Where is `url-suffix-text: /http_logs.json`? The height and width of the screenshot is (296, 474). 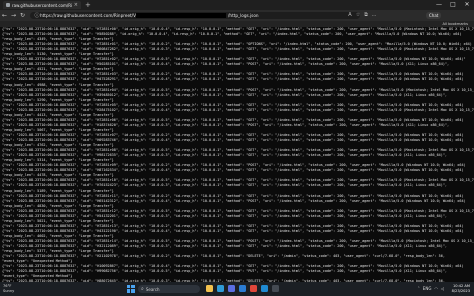 url-suffix-text: /http_logs.json is located at coordinates (243, 15).